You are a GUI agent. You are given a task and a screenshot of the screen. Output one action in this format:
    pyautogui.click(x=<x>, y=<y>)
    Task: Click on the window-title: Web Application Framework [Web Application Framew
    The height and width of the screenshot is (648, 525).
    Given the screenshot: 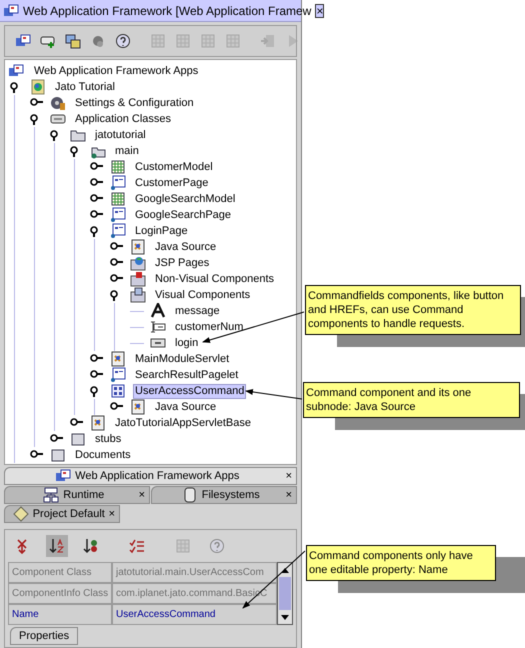 What is the action you would take?
    pyautogui.click(x=167, y=11)
    